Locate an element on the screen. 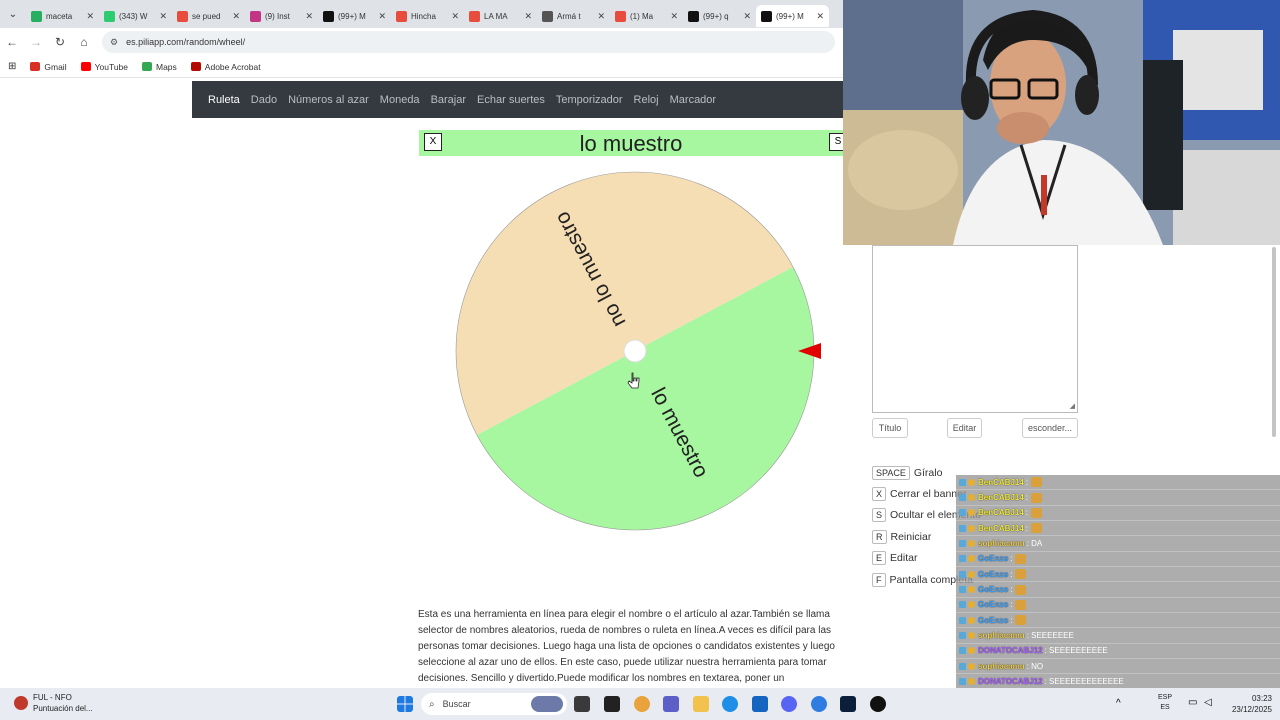 The image size is (1280, 720). browser-tab: se pued ✕ is located at coordinates (208, 16).